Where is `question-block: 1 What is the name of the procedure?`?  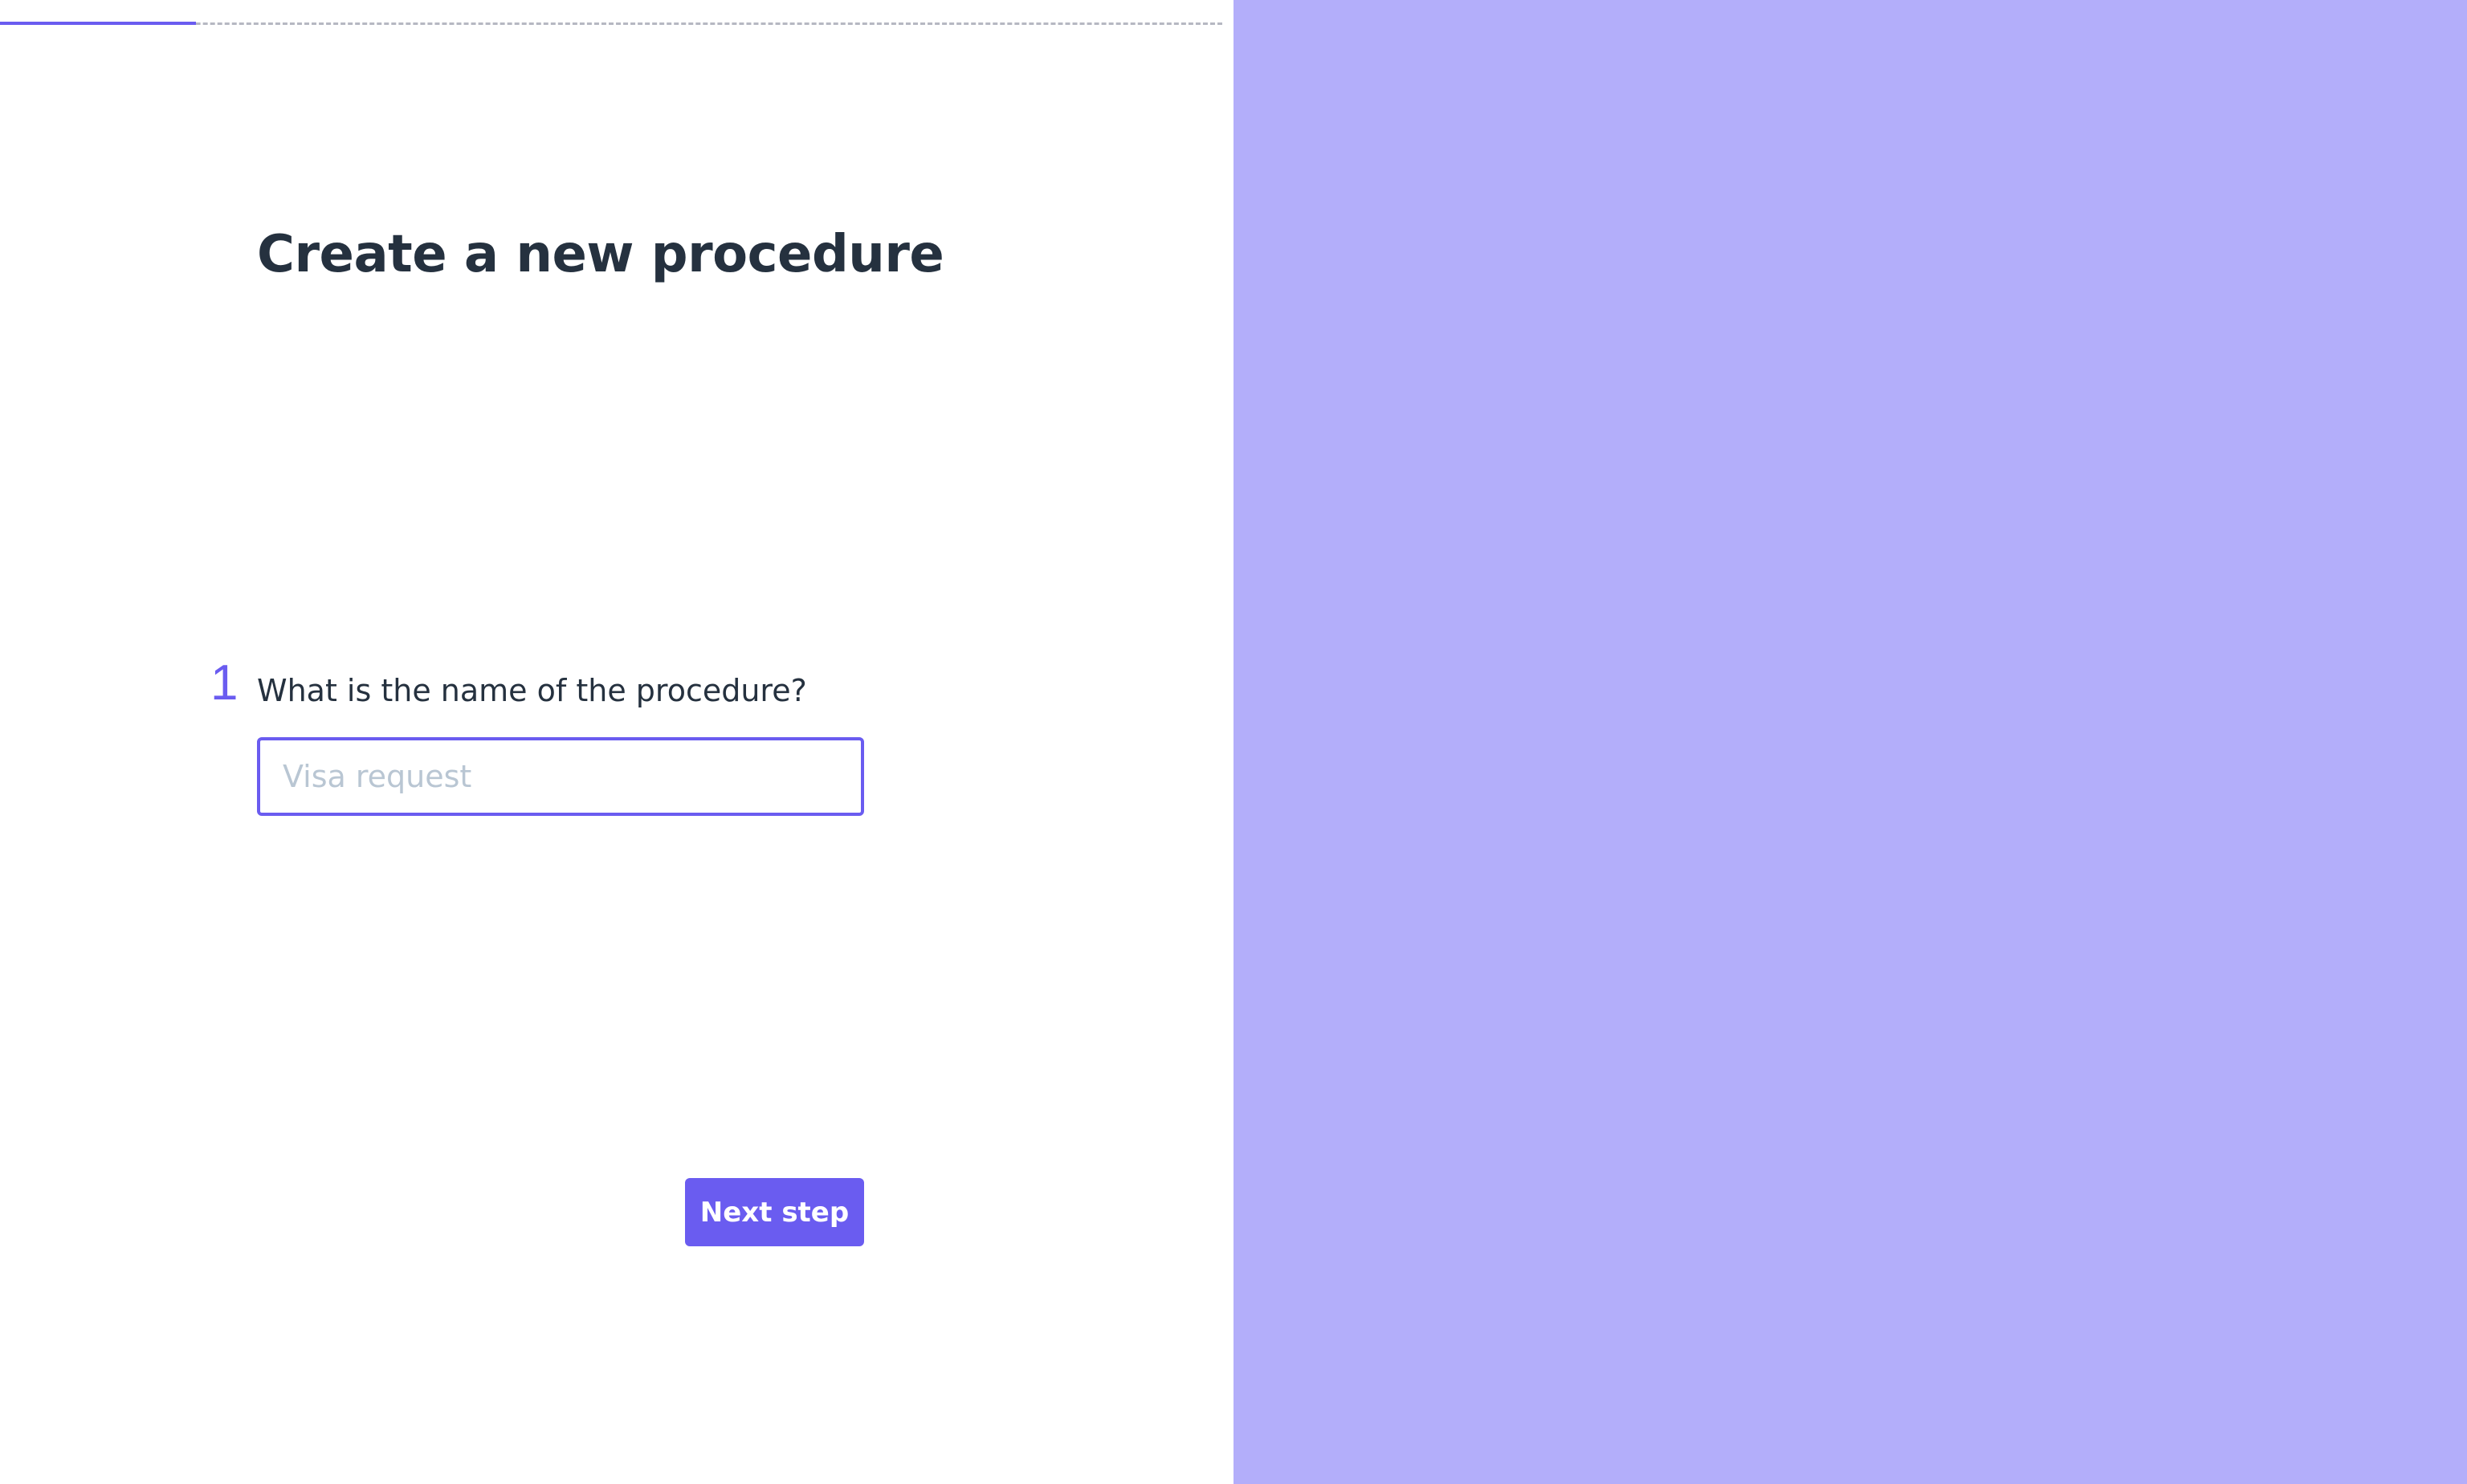
question-block: 1 What is the name of the procedure? is located at coordinates (539, 691).